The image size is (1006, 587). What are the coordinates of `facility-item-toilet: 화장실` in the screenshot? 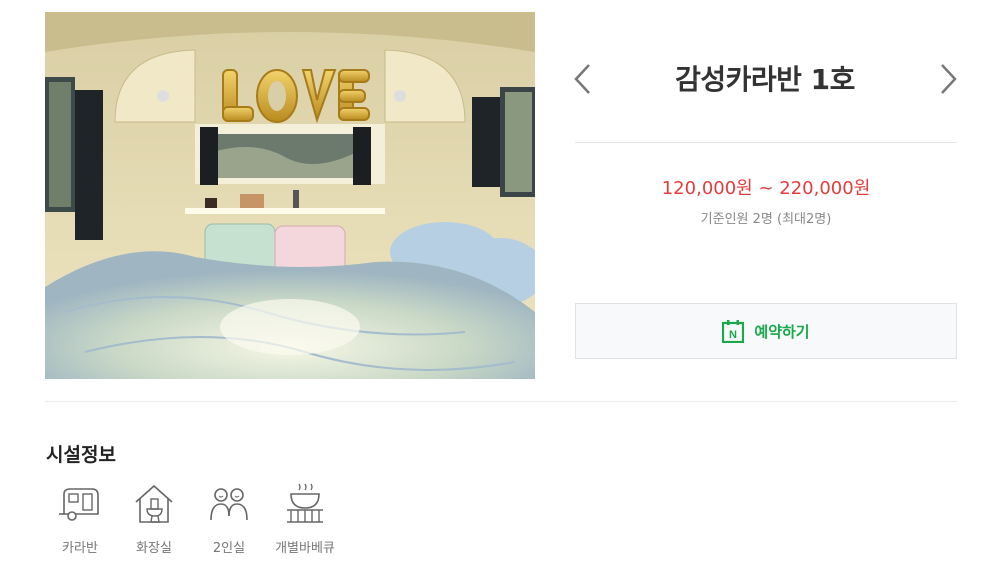 It's located at (154, 519).